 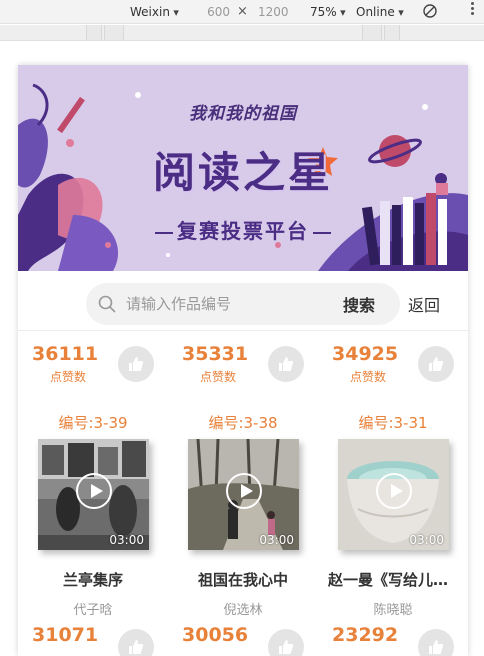 I want to click on like-count-number: 30056, so click(x=215, y=635).